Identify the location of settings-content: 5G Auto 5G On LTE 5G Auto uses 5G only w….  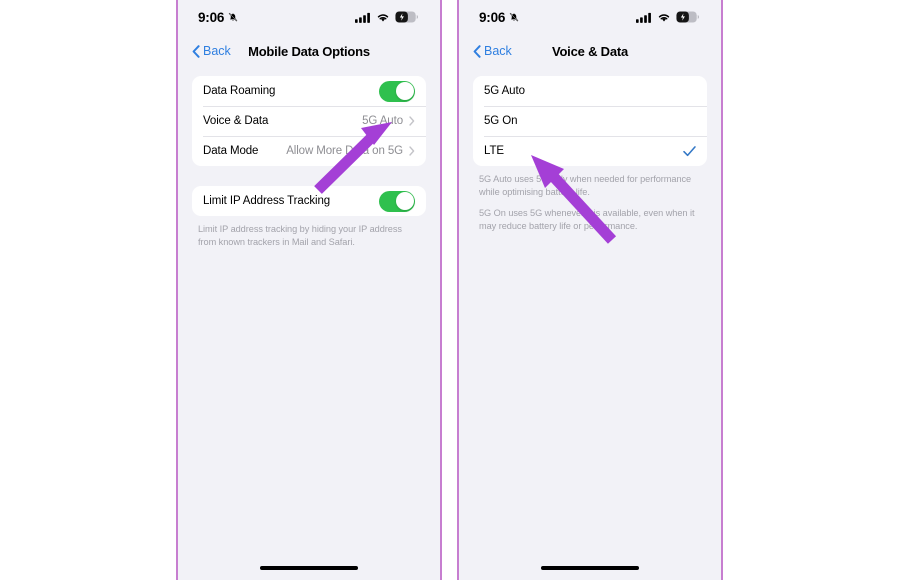
(590, 150).